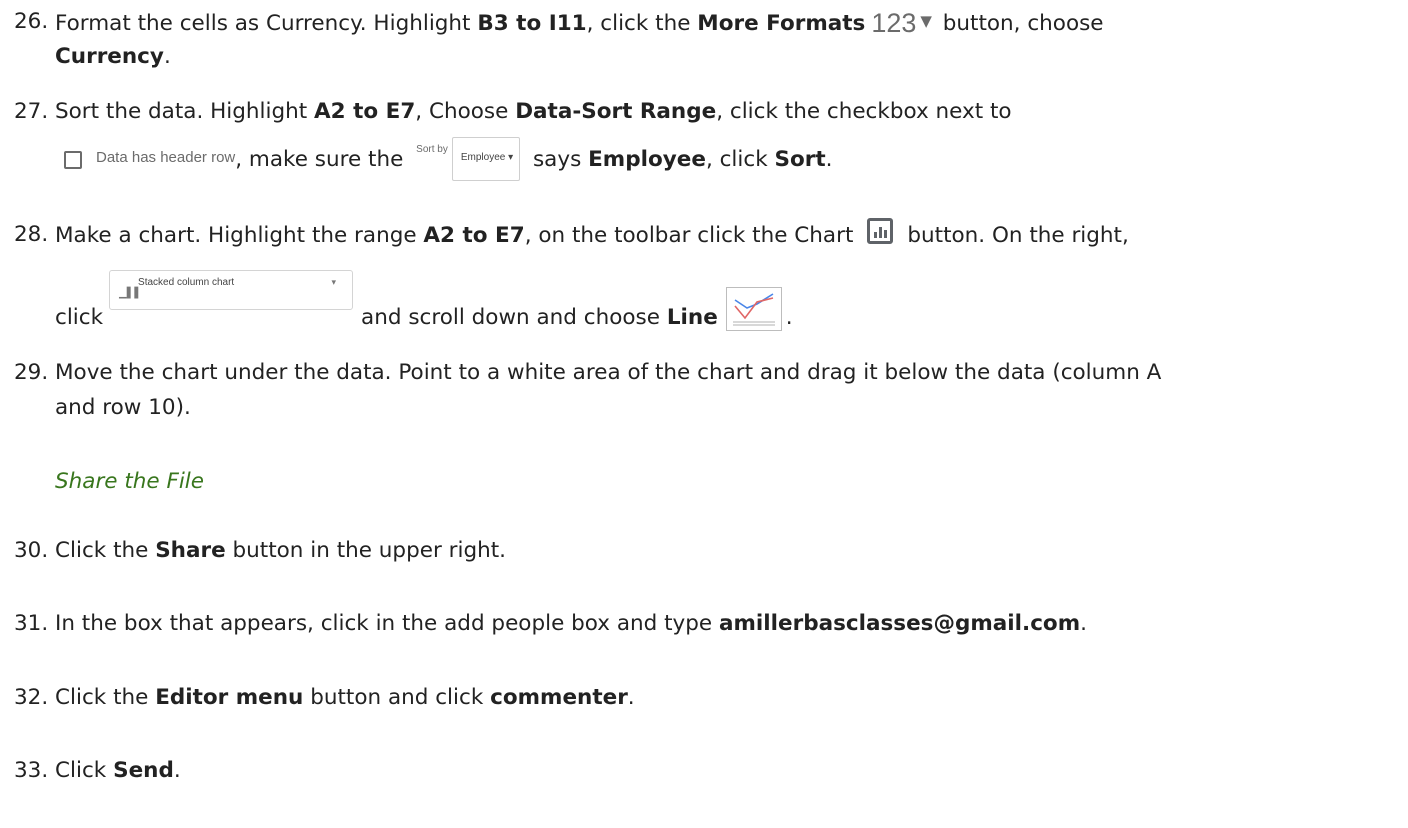 This screenshot has width=1408, height=828. Describe the element at coordinates (31, 697) in the screenshot. I see `step-number: 32.` at that location.